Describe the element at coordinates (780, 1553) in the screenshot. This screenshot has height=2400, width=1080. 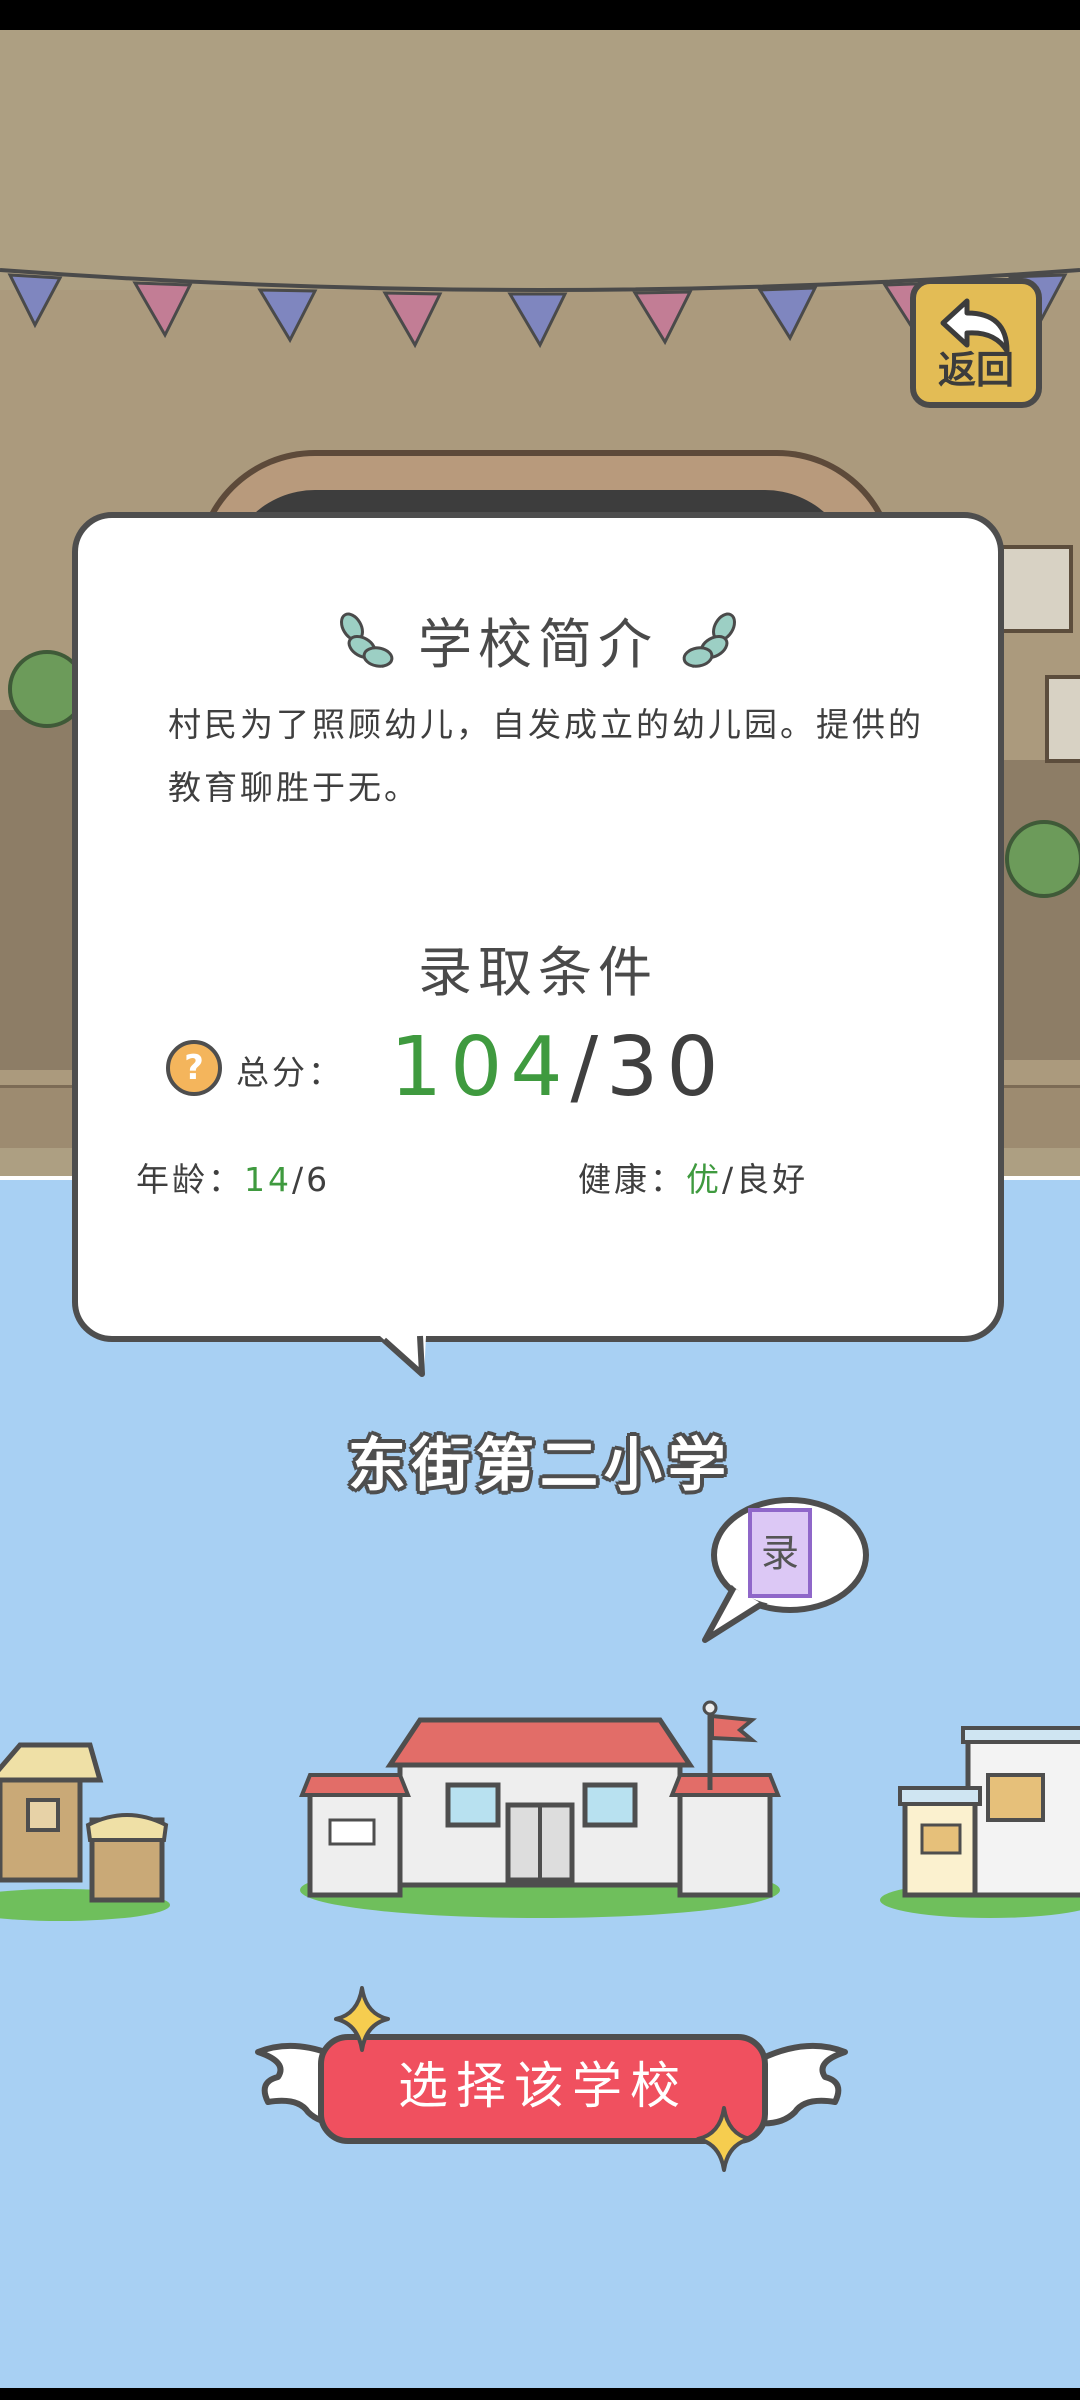
I see `admission-status-badge: 录` at that location.